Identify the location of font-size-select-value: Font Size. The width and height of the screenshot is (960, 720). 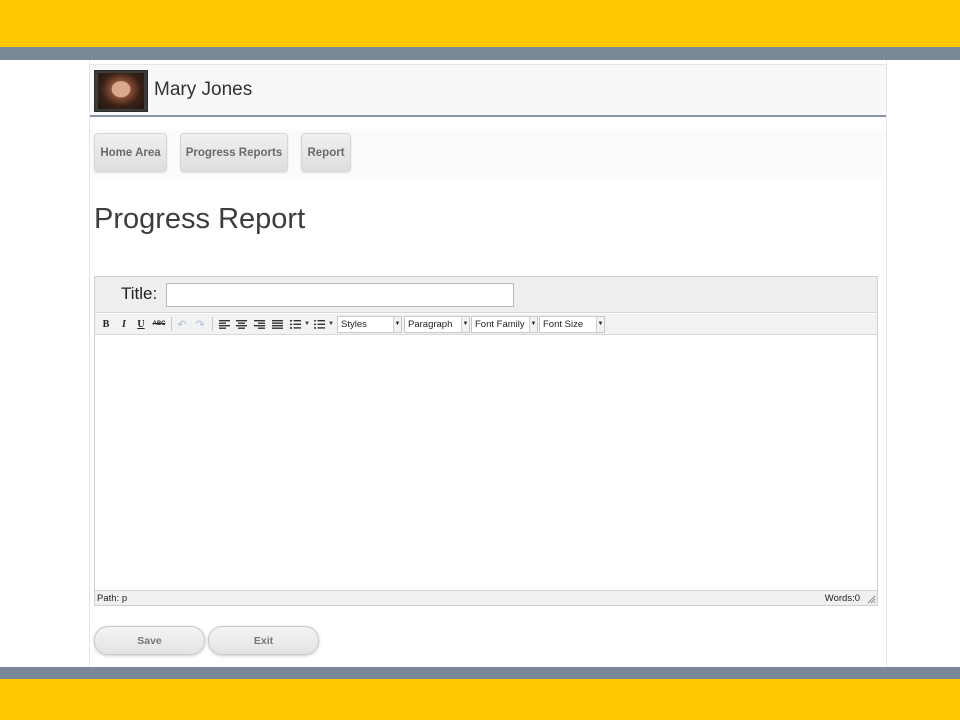
(563, 324).